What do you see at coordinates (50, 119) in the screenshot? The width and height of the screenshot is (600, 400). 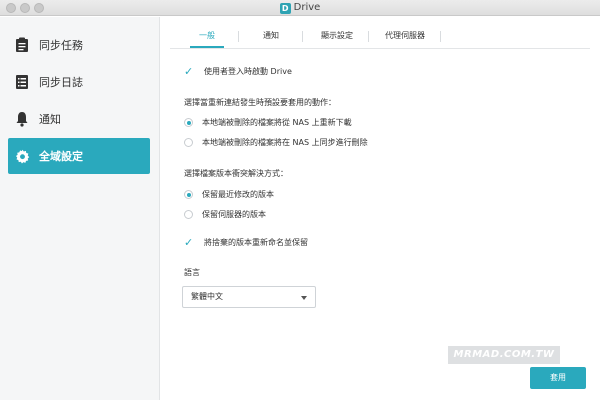 I see `sidebar-item-label: 通知` at bounding box center [50, 119].